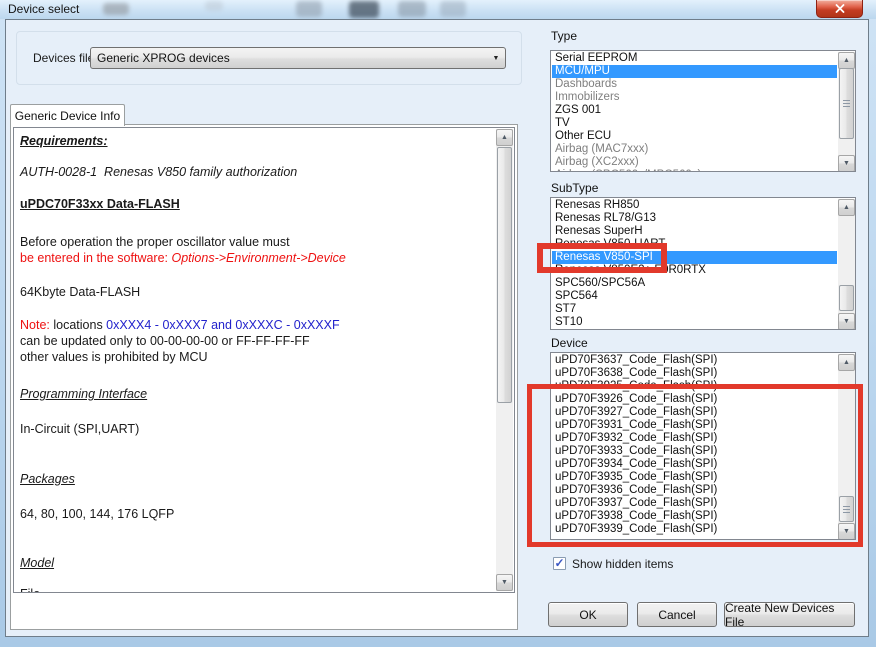 This screenshot has height=647, width=876. What do you see at coordinates (694, 503) in the screenshot?
I see `device-list-item: uPD70F3937_Code_Flash(SPI)` at bounding box center [694, 503].